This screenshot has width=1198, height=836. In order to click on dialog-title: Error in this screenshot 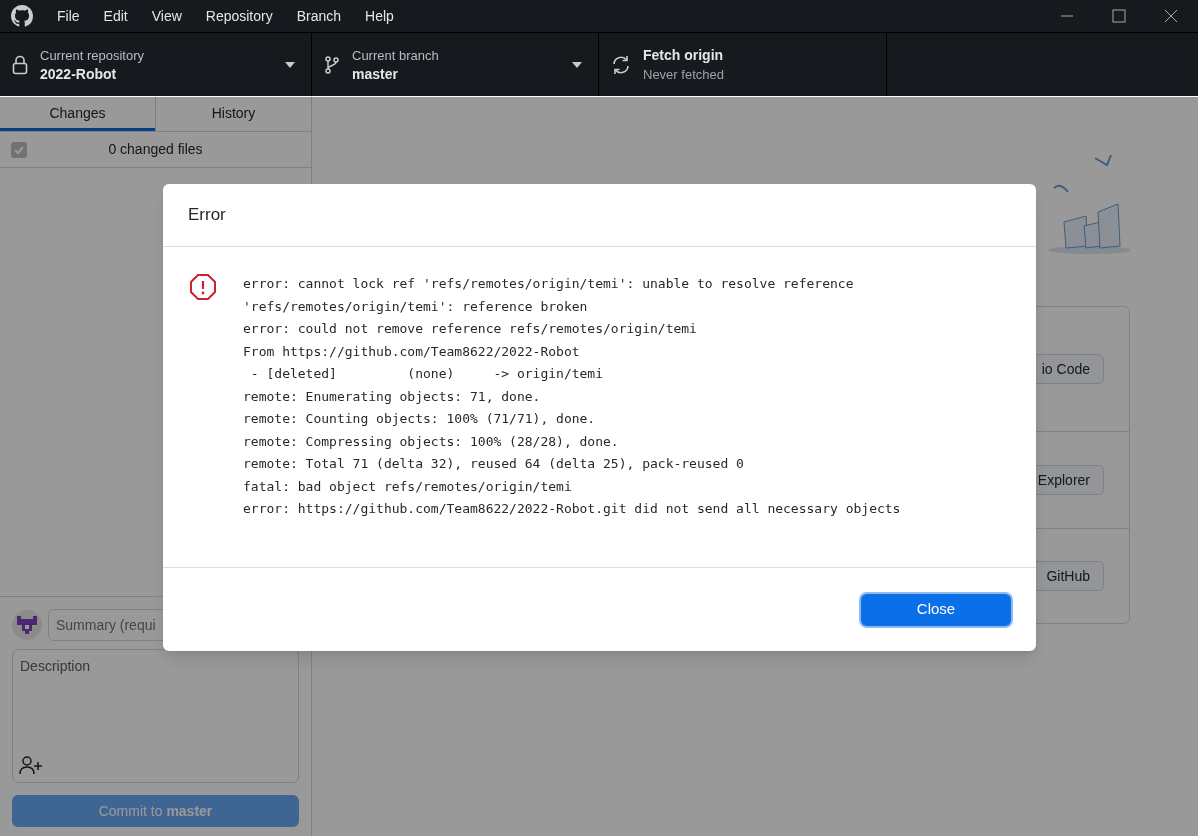, I will do `click(207, 215)`.